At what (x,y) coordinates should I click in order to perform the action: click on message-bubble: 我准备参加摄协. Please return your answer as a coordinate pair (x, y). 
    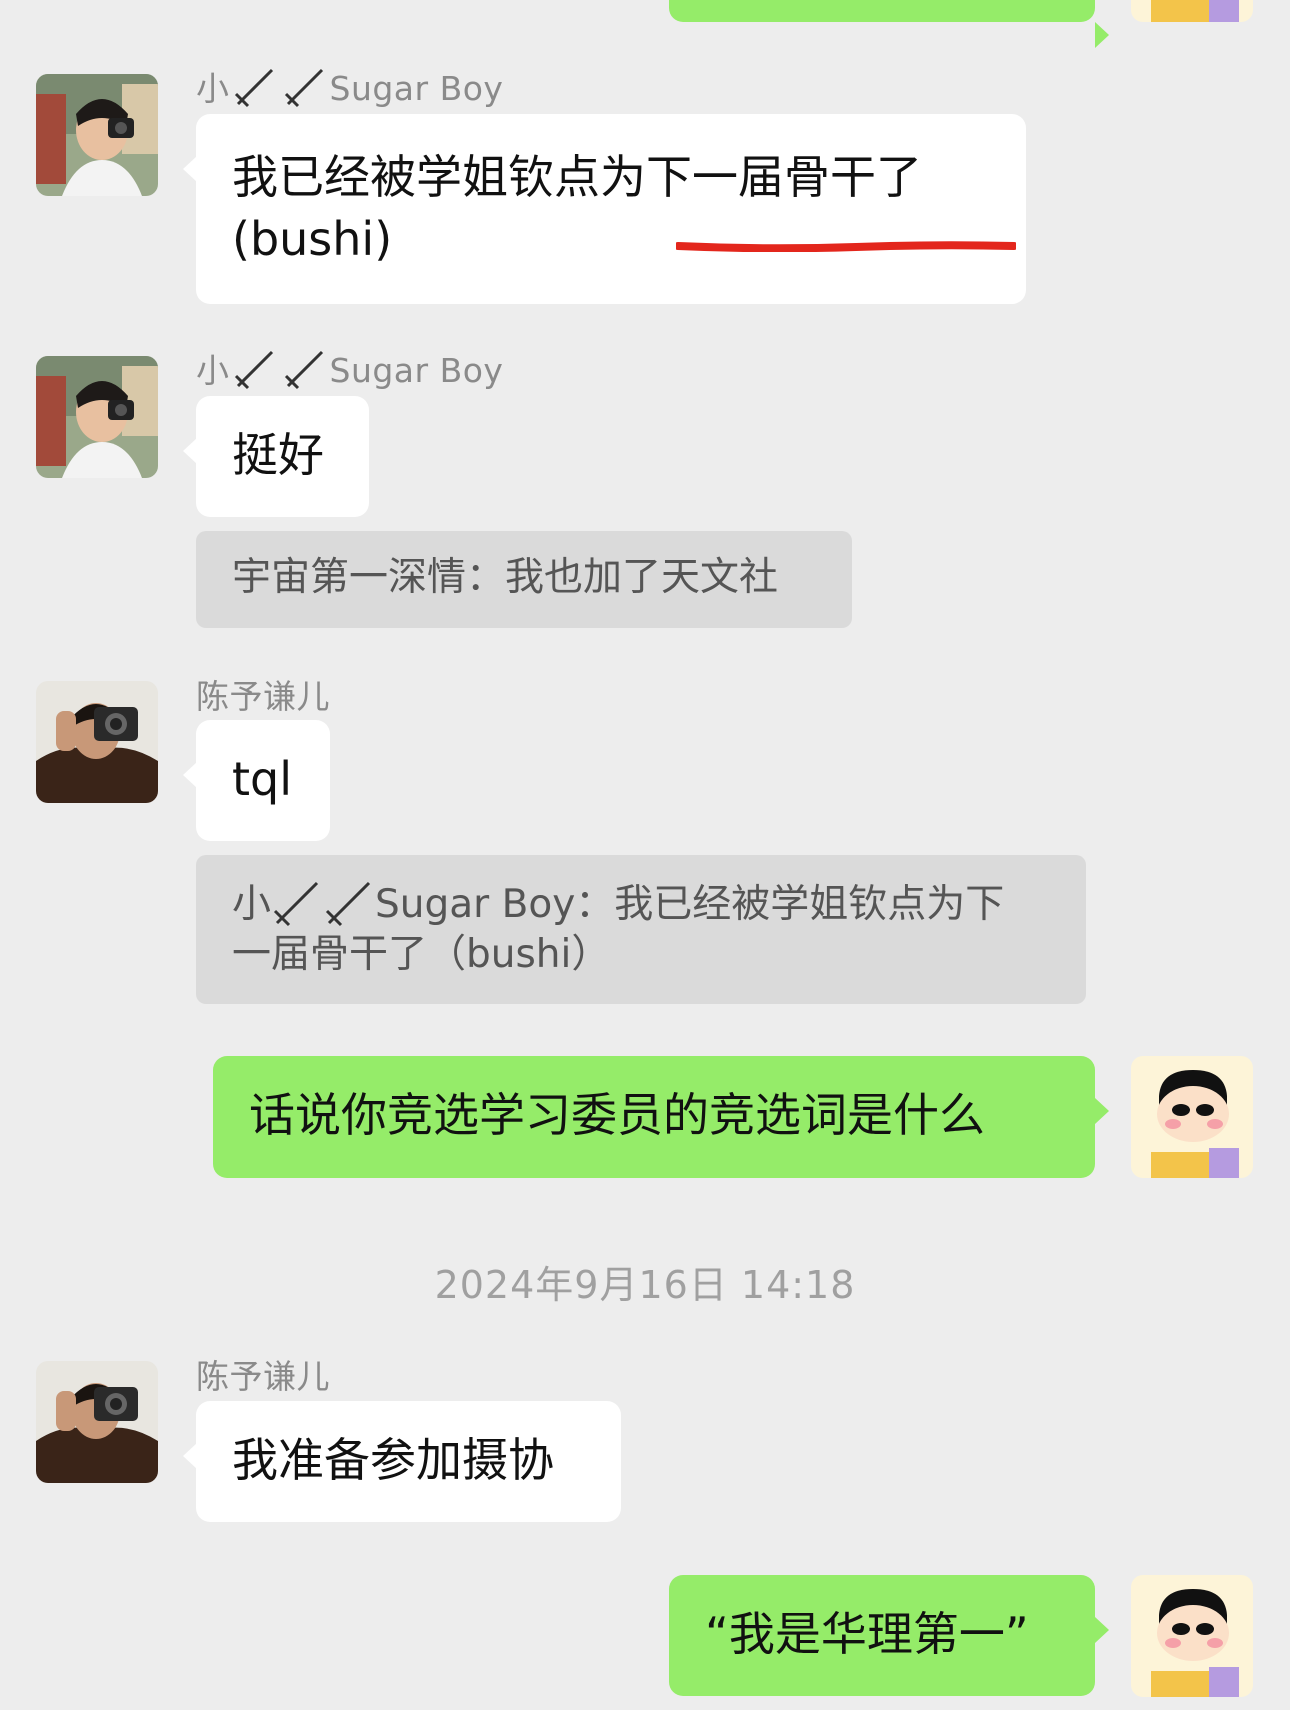
    Looking at the image, I should click on (402, 1461).